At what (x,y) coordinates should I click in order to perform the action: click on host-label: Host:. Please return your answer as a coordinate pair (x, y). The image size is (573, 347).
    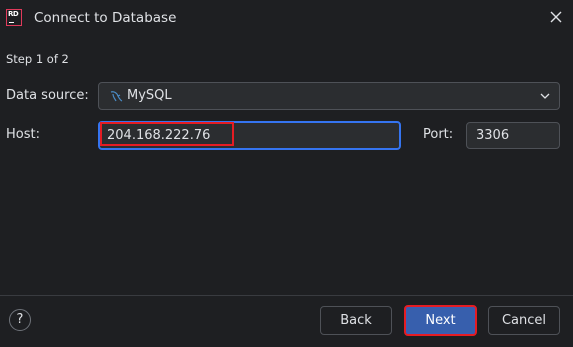
    Looking at the image, I should click on (23, 134).